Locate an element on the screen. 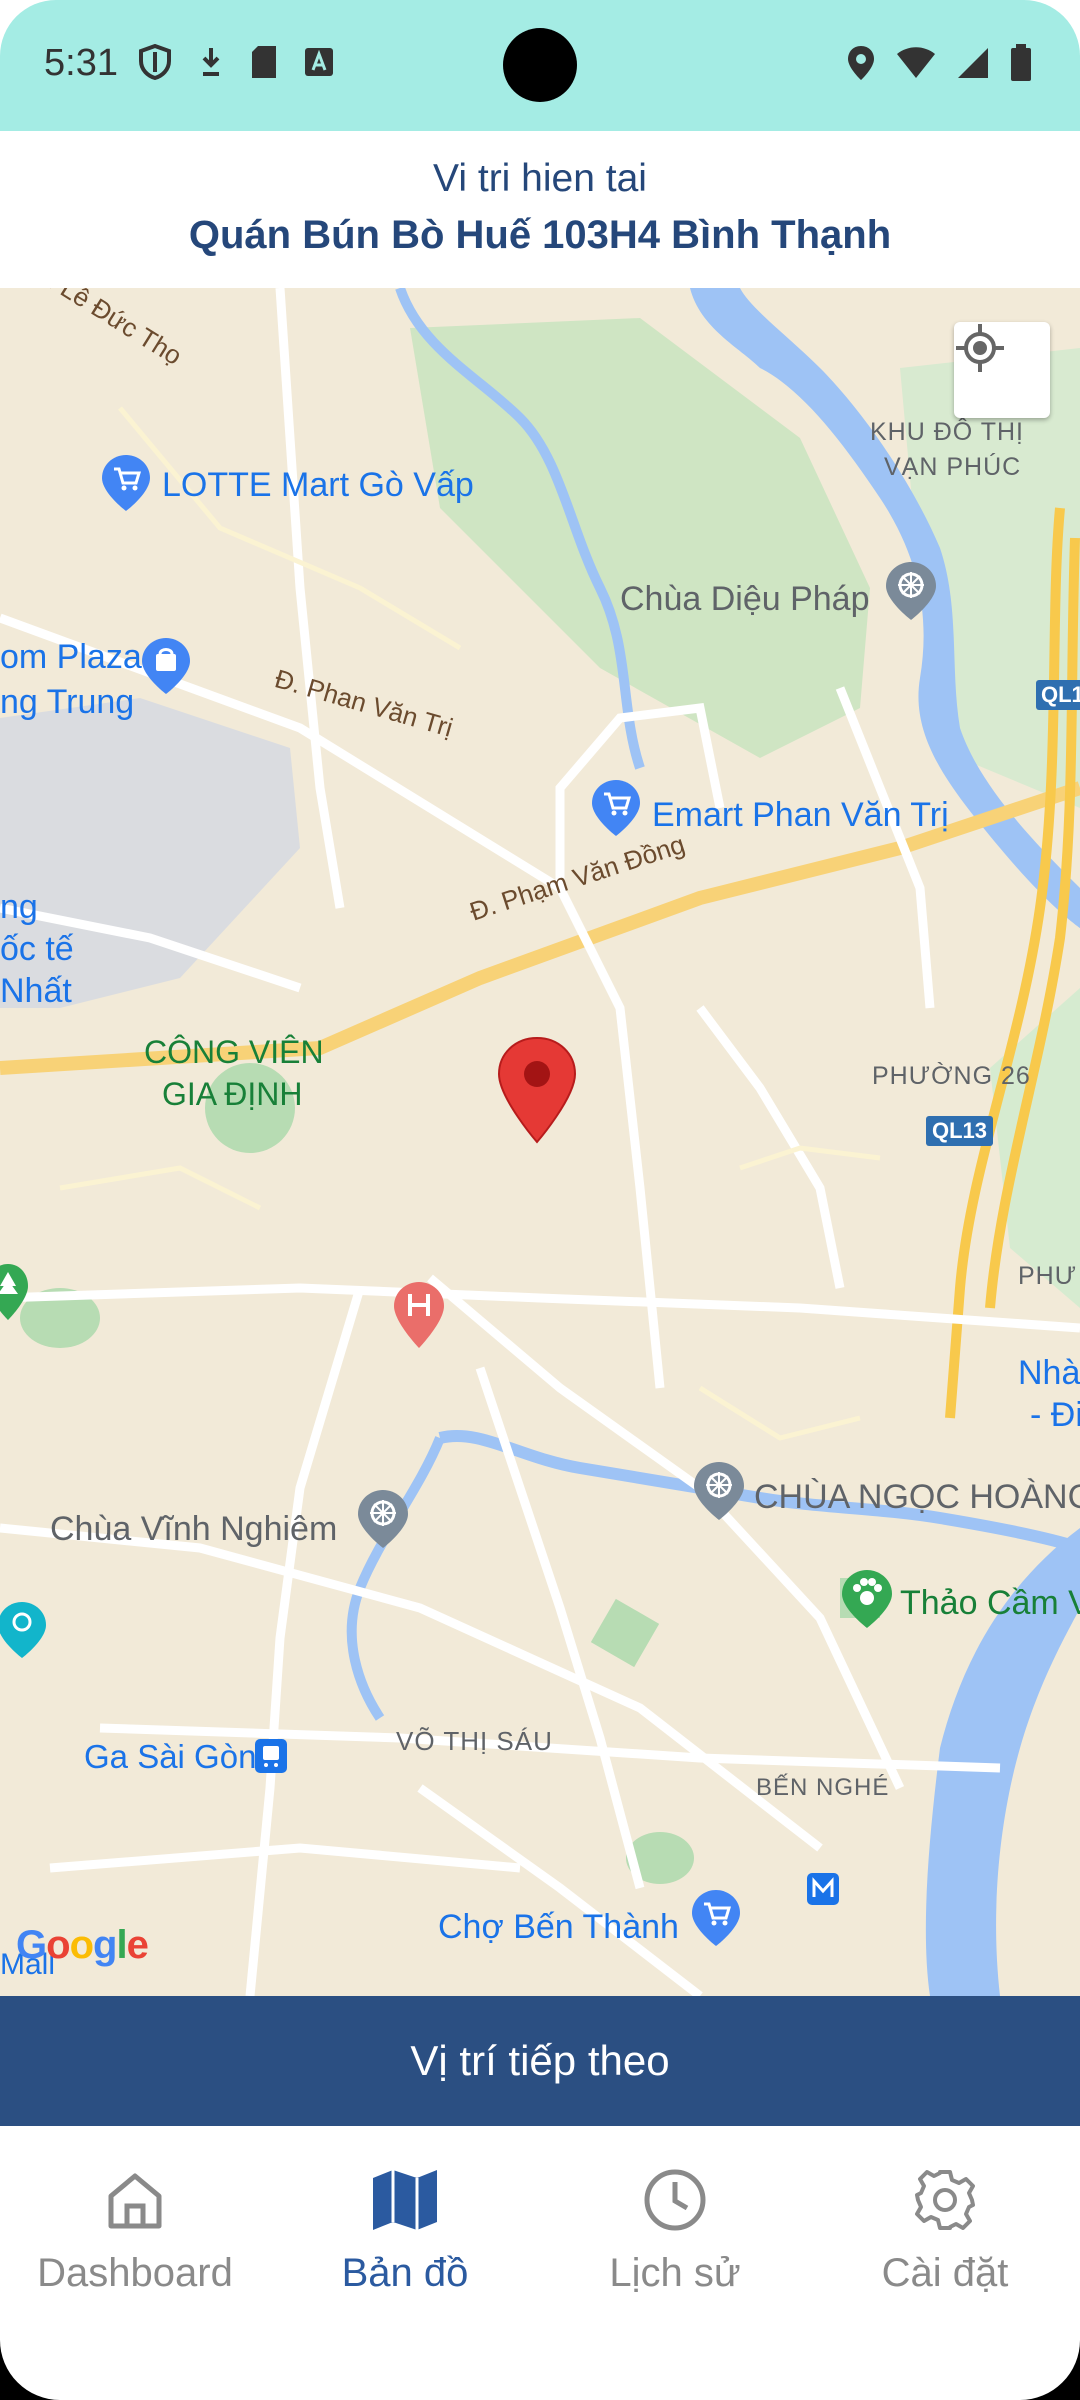  signal-icon is located at coordinates (973, 65).